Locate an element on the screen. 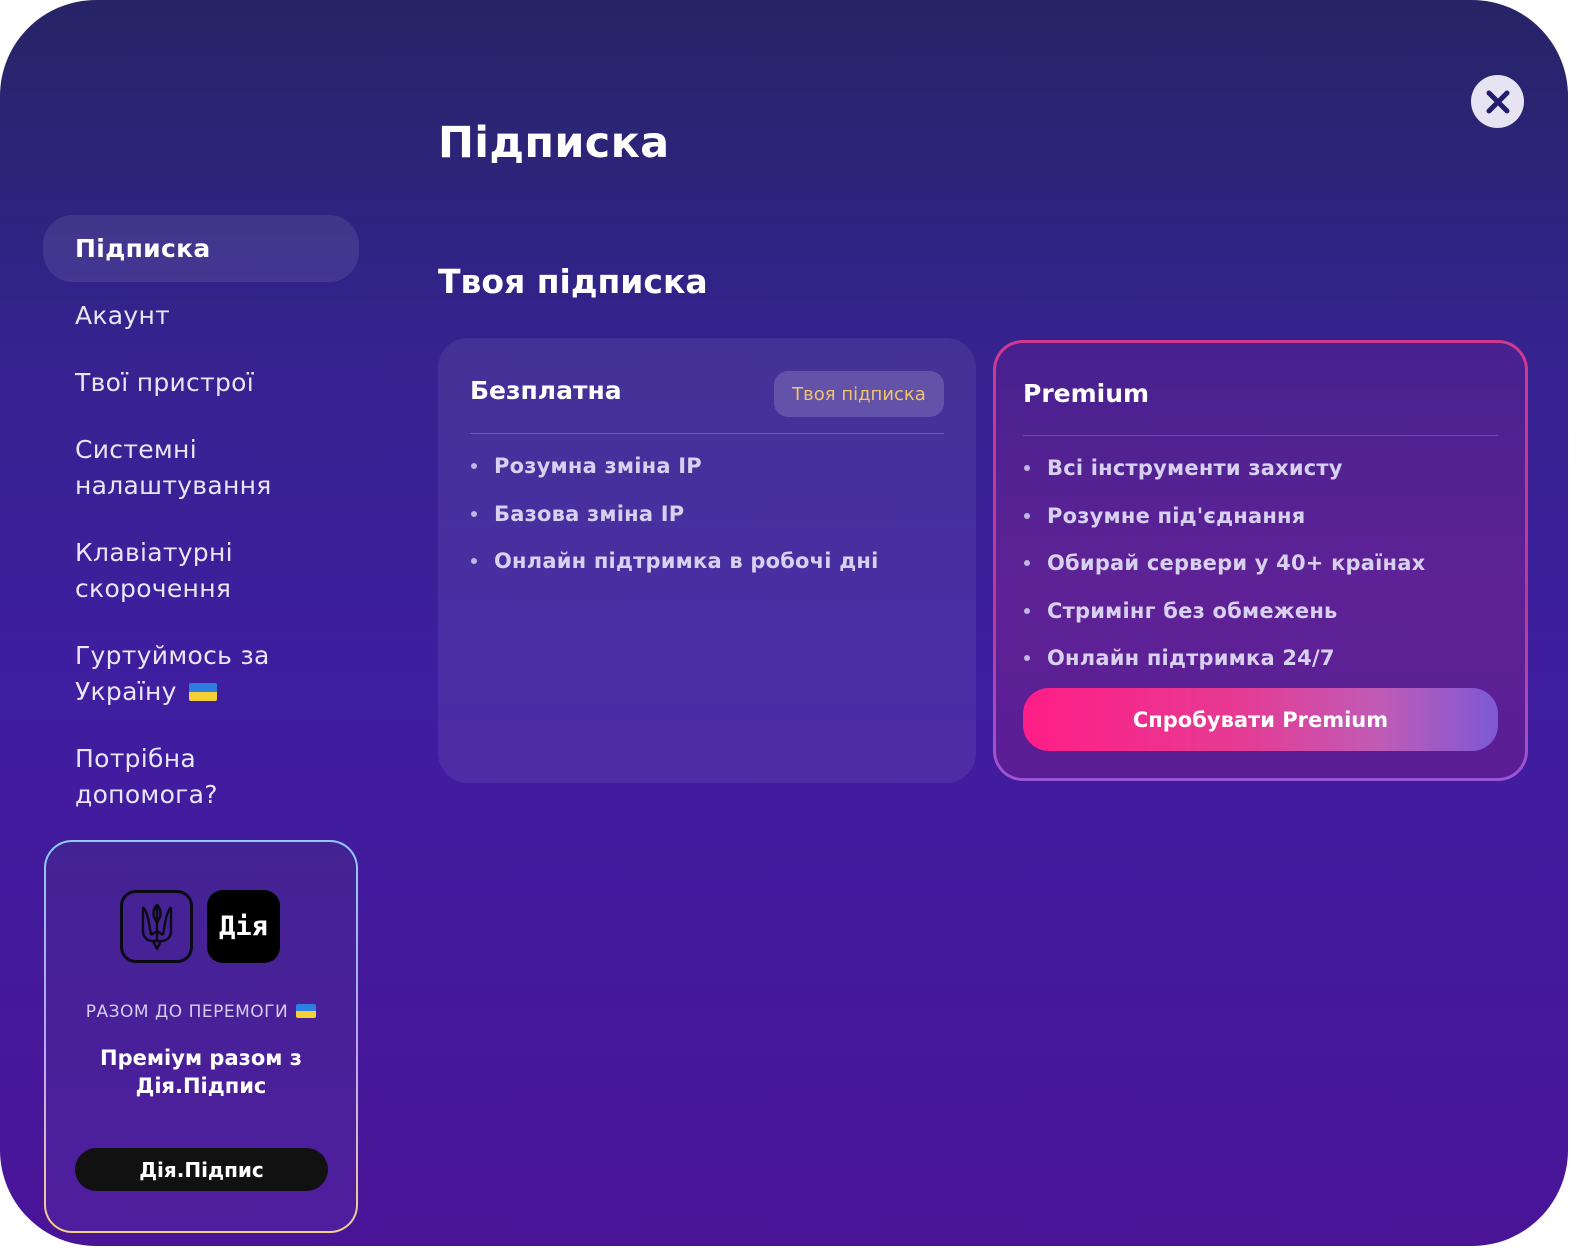  feature-item: Онлайн підтримка в робочі дні is located at coordinates (674, 567).